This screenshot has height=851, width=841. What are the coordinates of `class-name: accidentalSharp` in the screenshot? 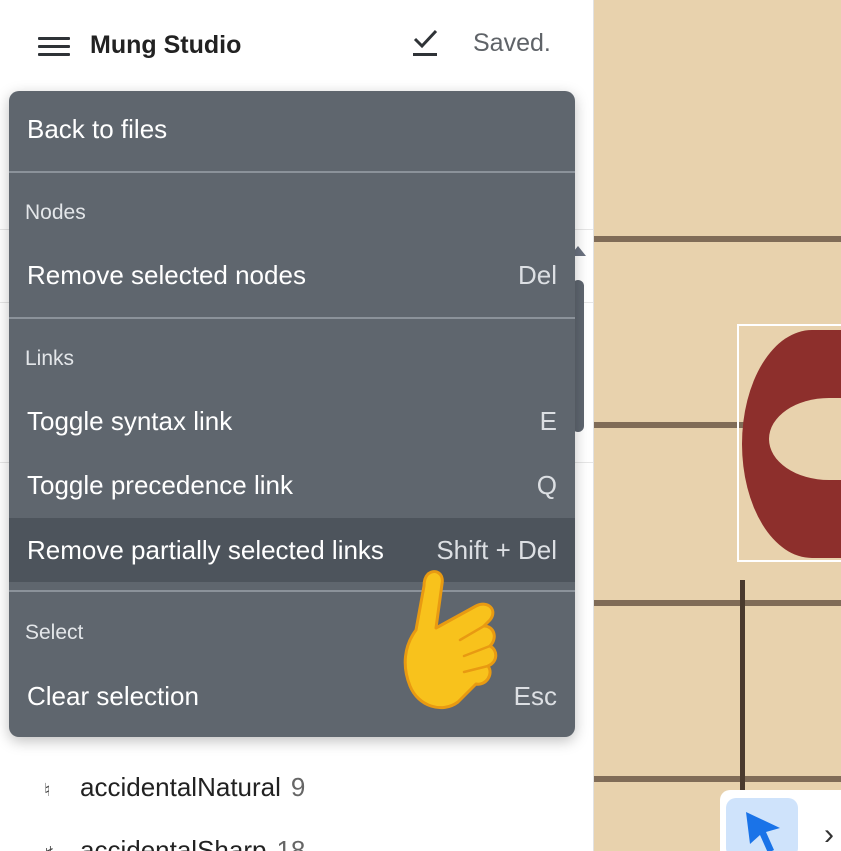 It's located at (173, 843).